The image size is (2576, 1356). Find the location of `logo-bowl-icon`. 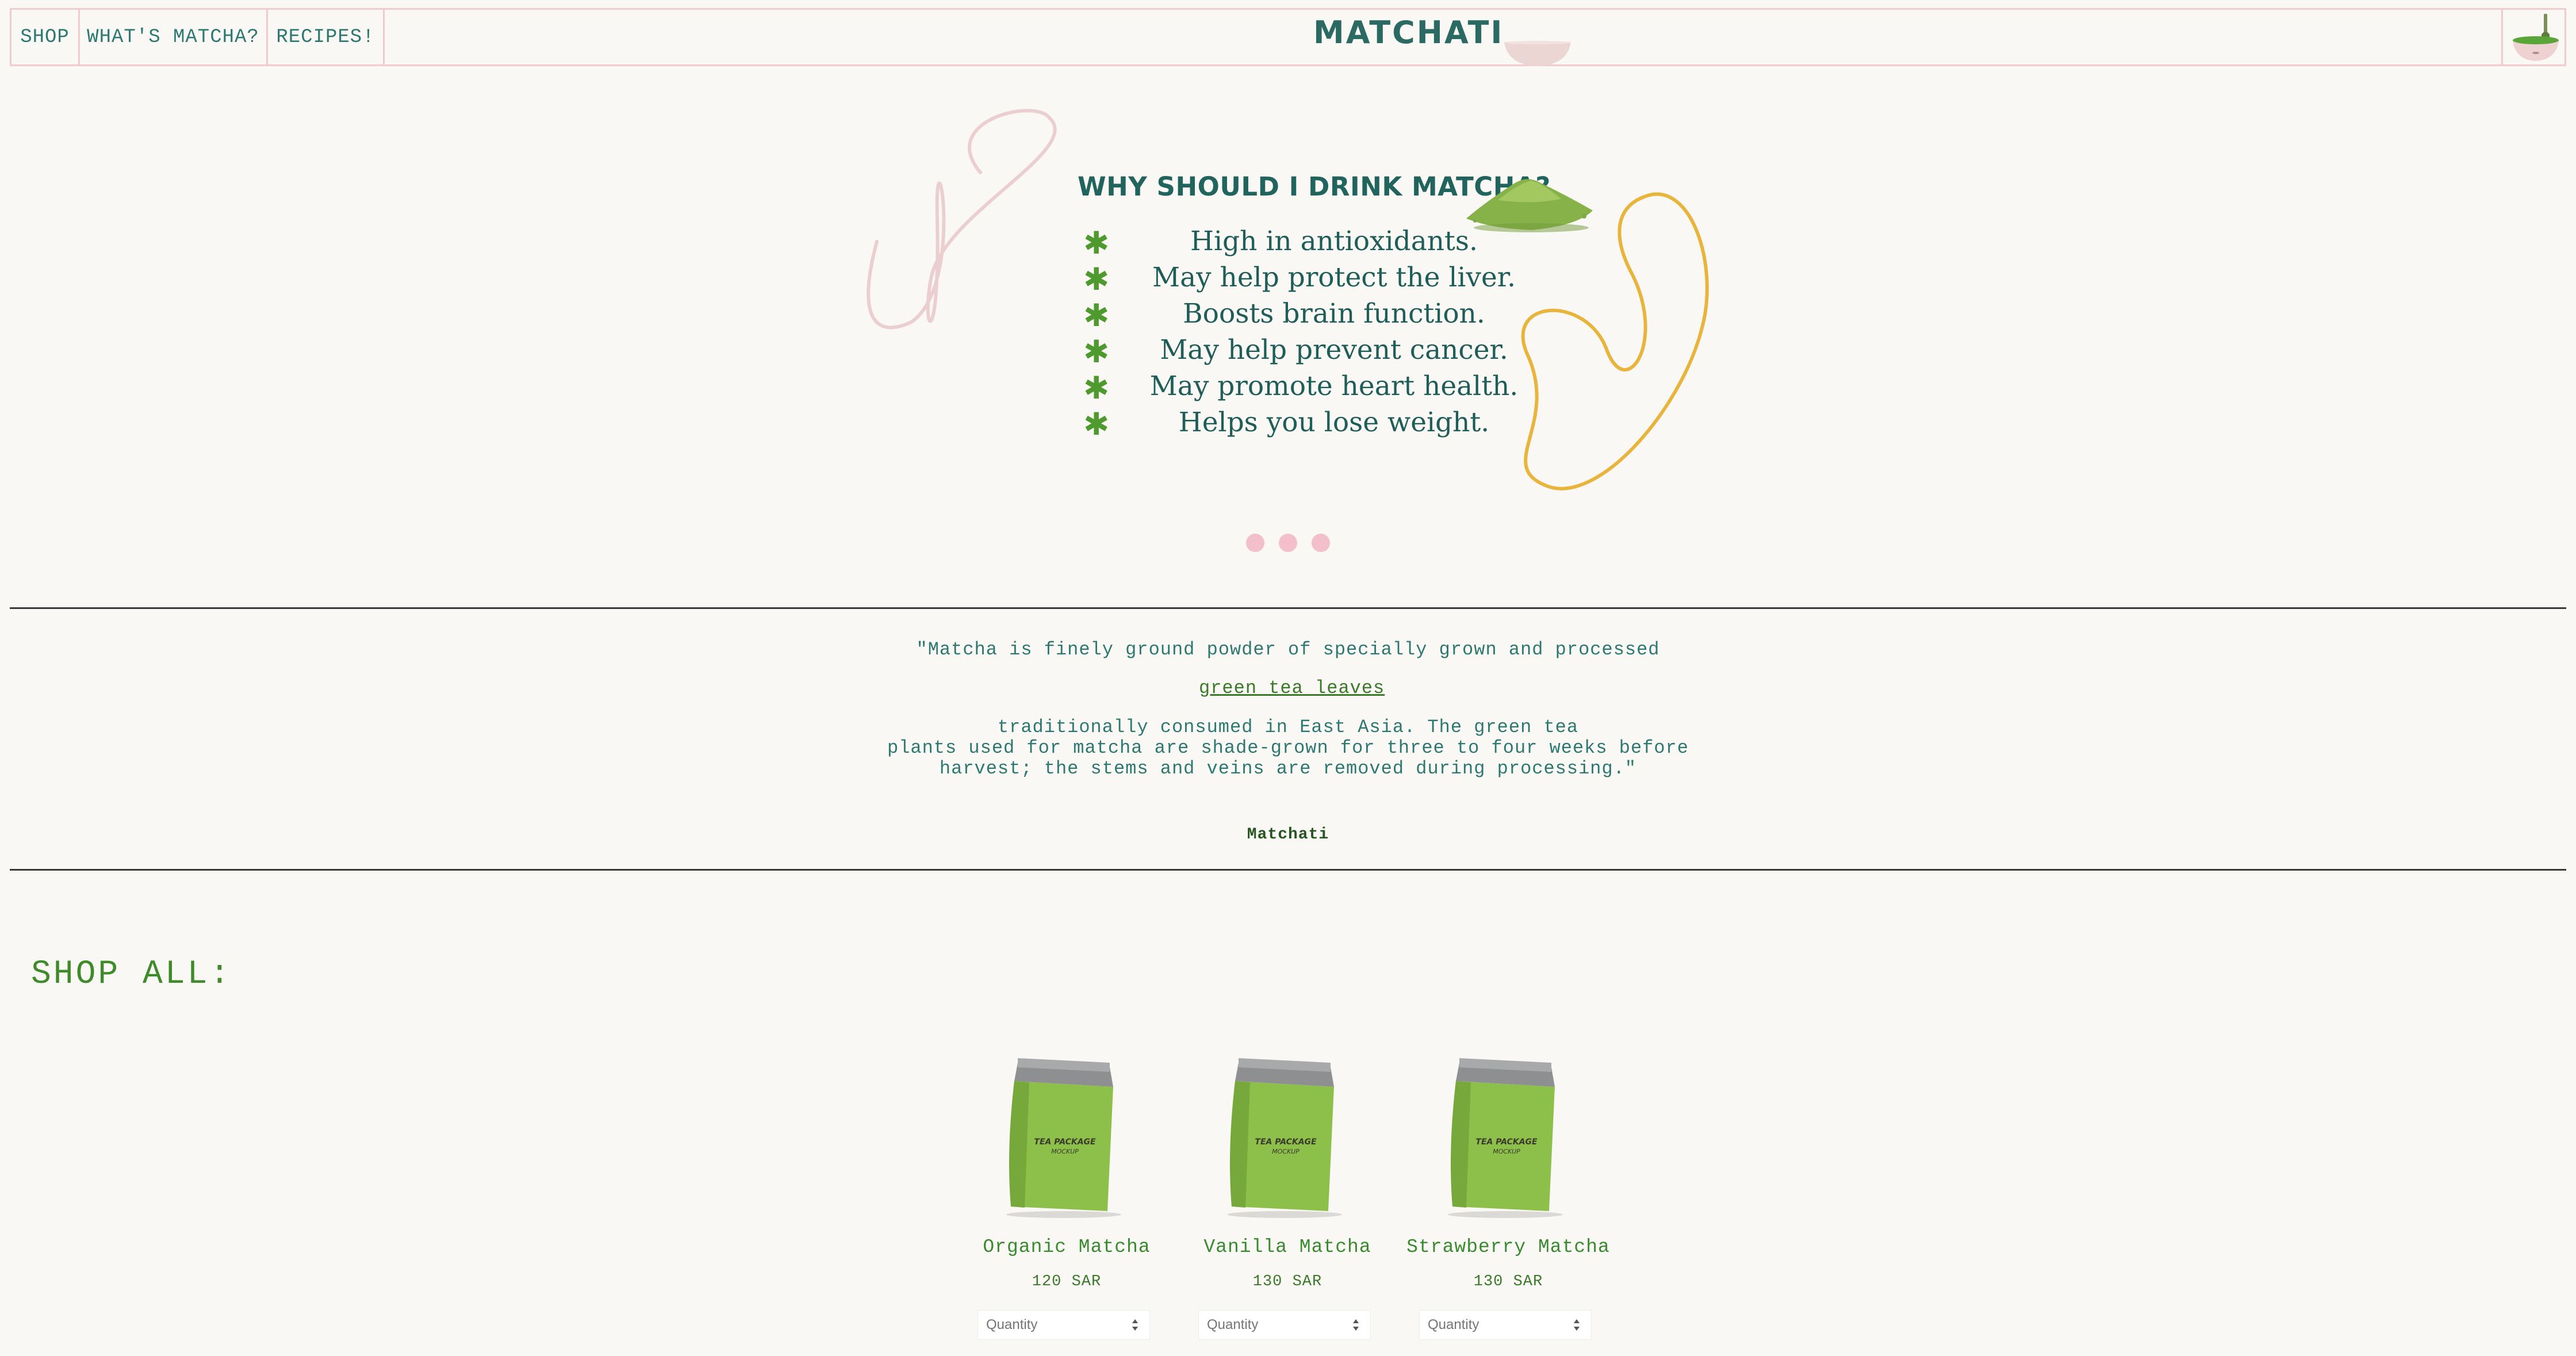

logo-bowl-icon is located at coordinates (1537, 53).